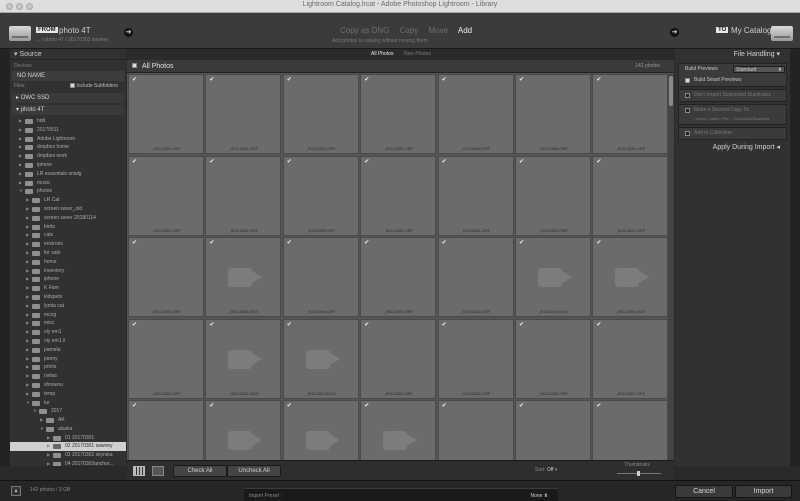 The height and width of the screenshot is (501, 800). I want to click on folder-item: ▼ 2017, so click(68, 411).